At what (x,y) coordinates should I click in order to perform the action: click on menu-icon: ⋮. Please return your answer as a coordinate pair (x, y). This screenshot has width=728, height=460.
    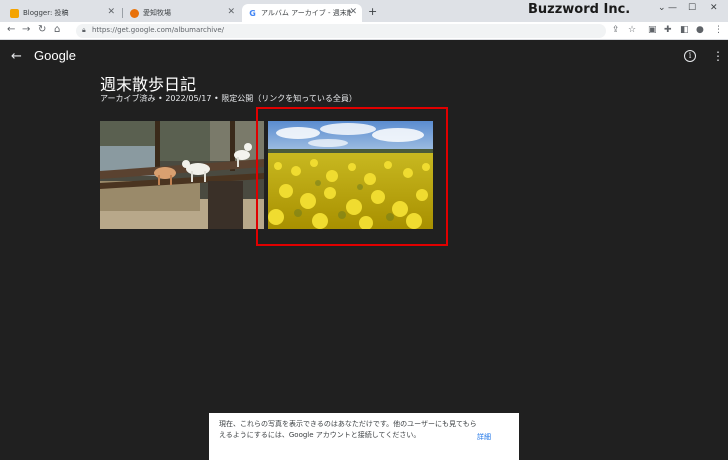
    Looking at the image, I should click on (718, 30).